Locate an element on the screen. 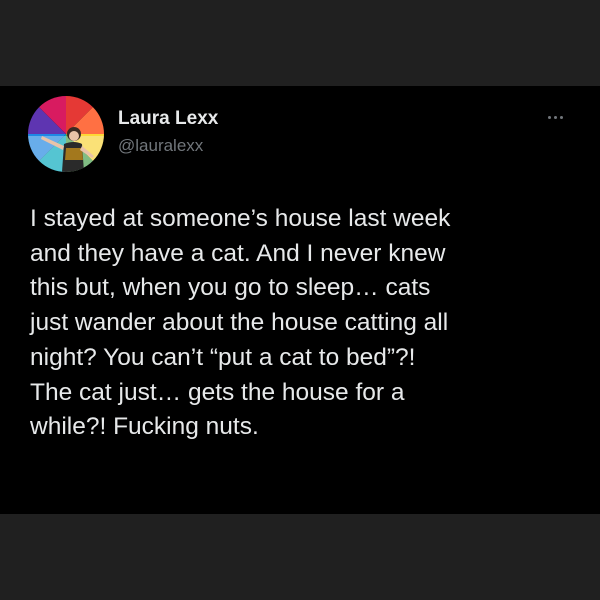 The width and height of the screenshot is (600, 600). more-options-icon is located at coordinates (555, 117).